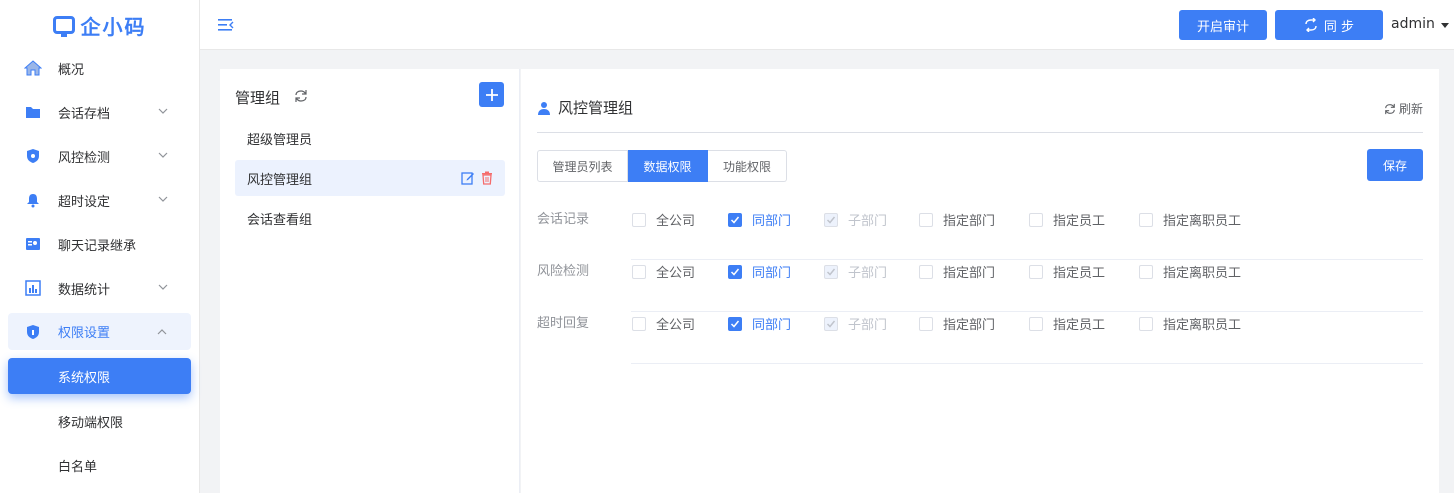 The image size is (1454, 493). I want to click on sidebar-item-label: 权限设置, so click(84, 333).